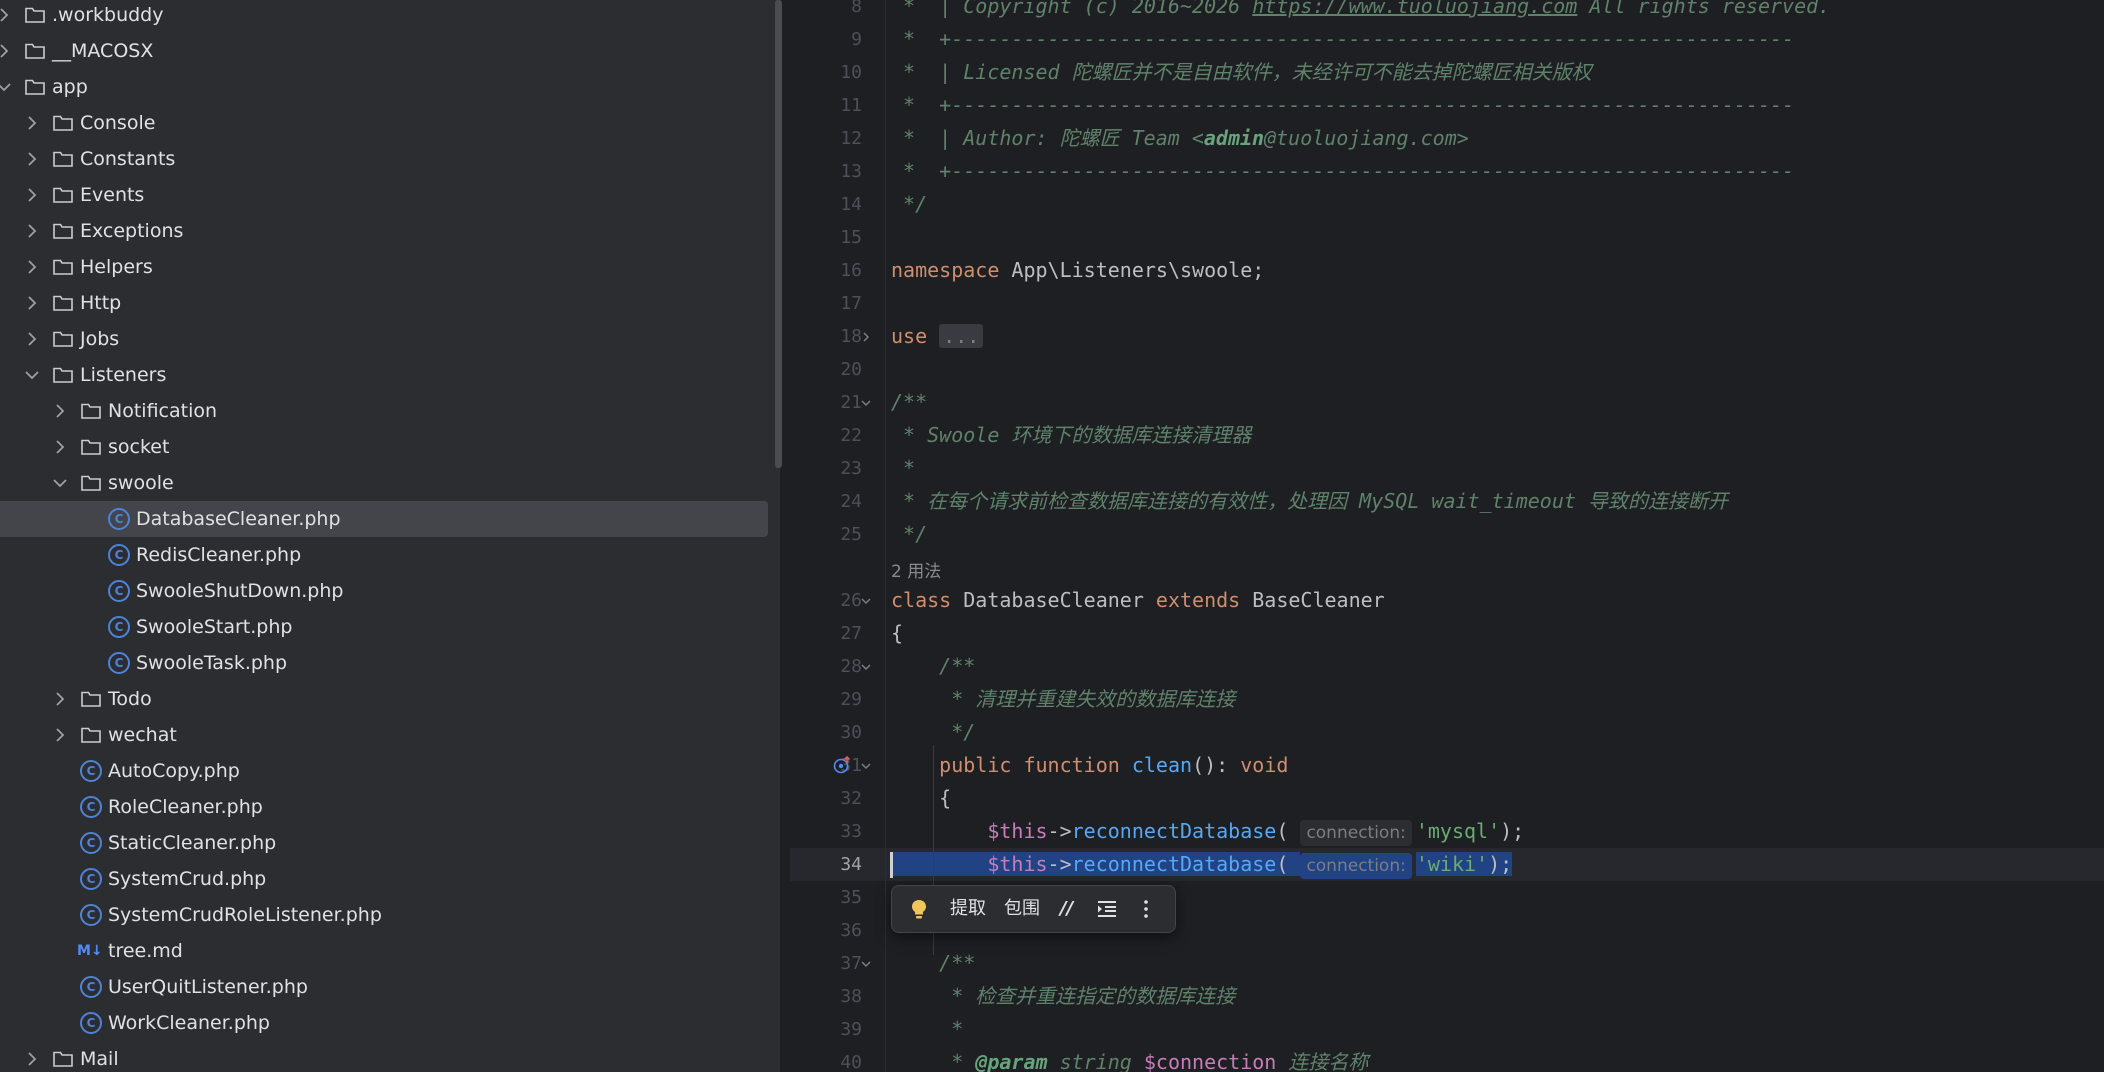  I want to click on code-line: public function clean(): void, so click(1089, 765).